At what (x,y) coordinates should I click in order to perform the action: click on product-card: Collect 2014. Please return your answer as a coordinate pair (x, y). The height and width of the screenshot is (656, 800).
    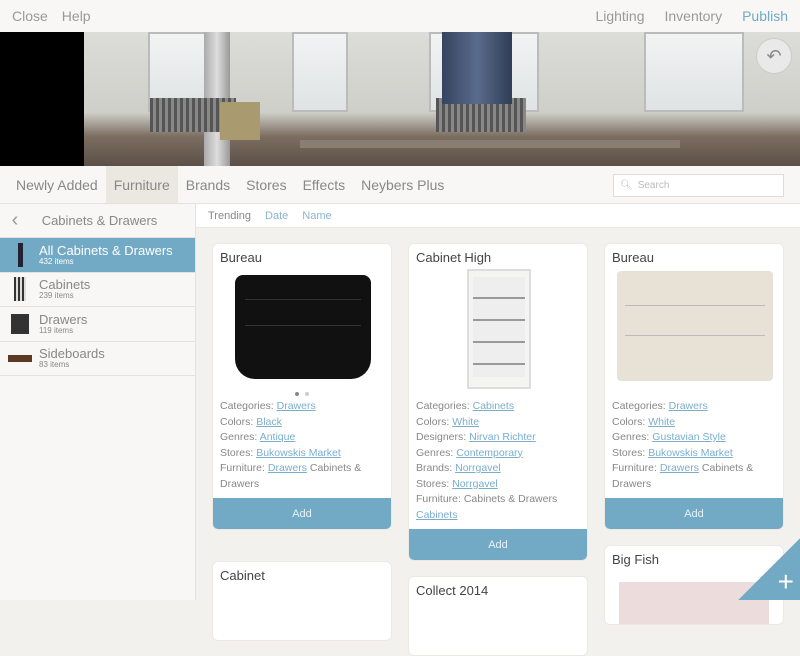
    Looking at the image, I should click on (498, 616).